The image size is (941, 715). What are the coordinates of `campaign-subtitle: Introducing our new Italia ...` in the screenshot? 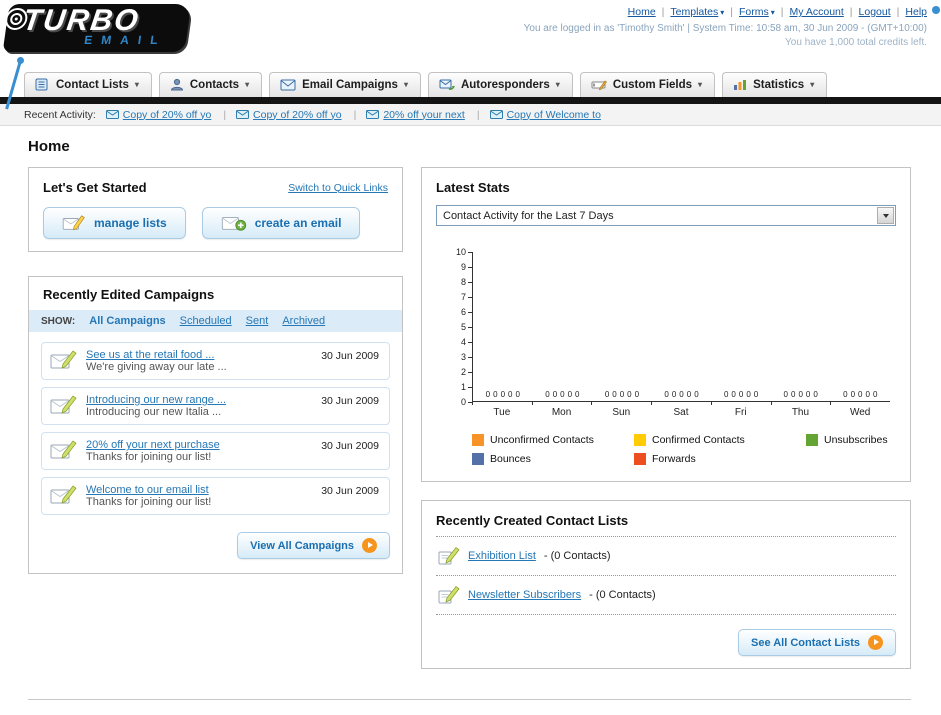 It's located at (154, 412).